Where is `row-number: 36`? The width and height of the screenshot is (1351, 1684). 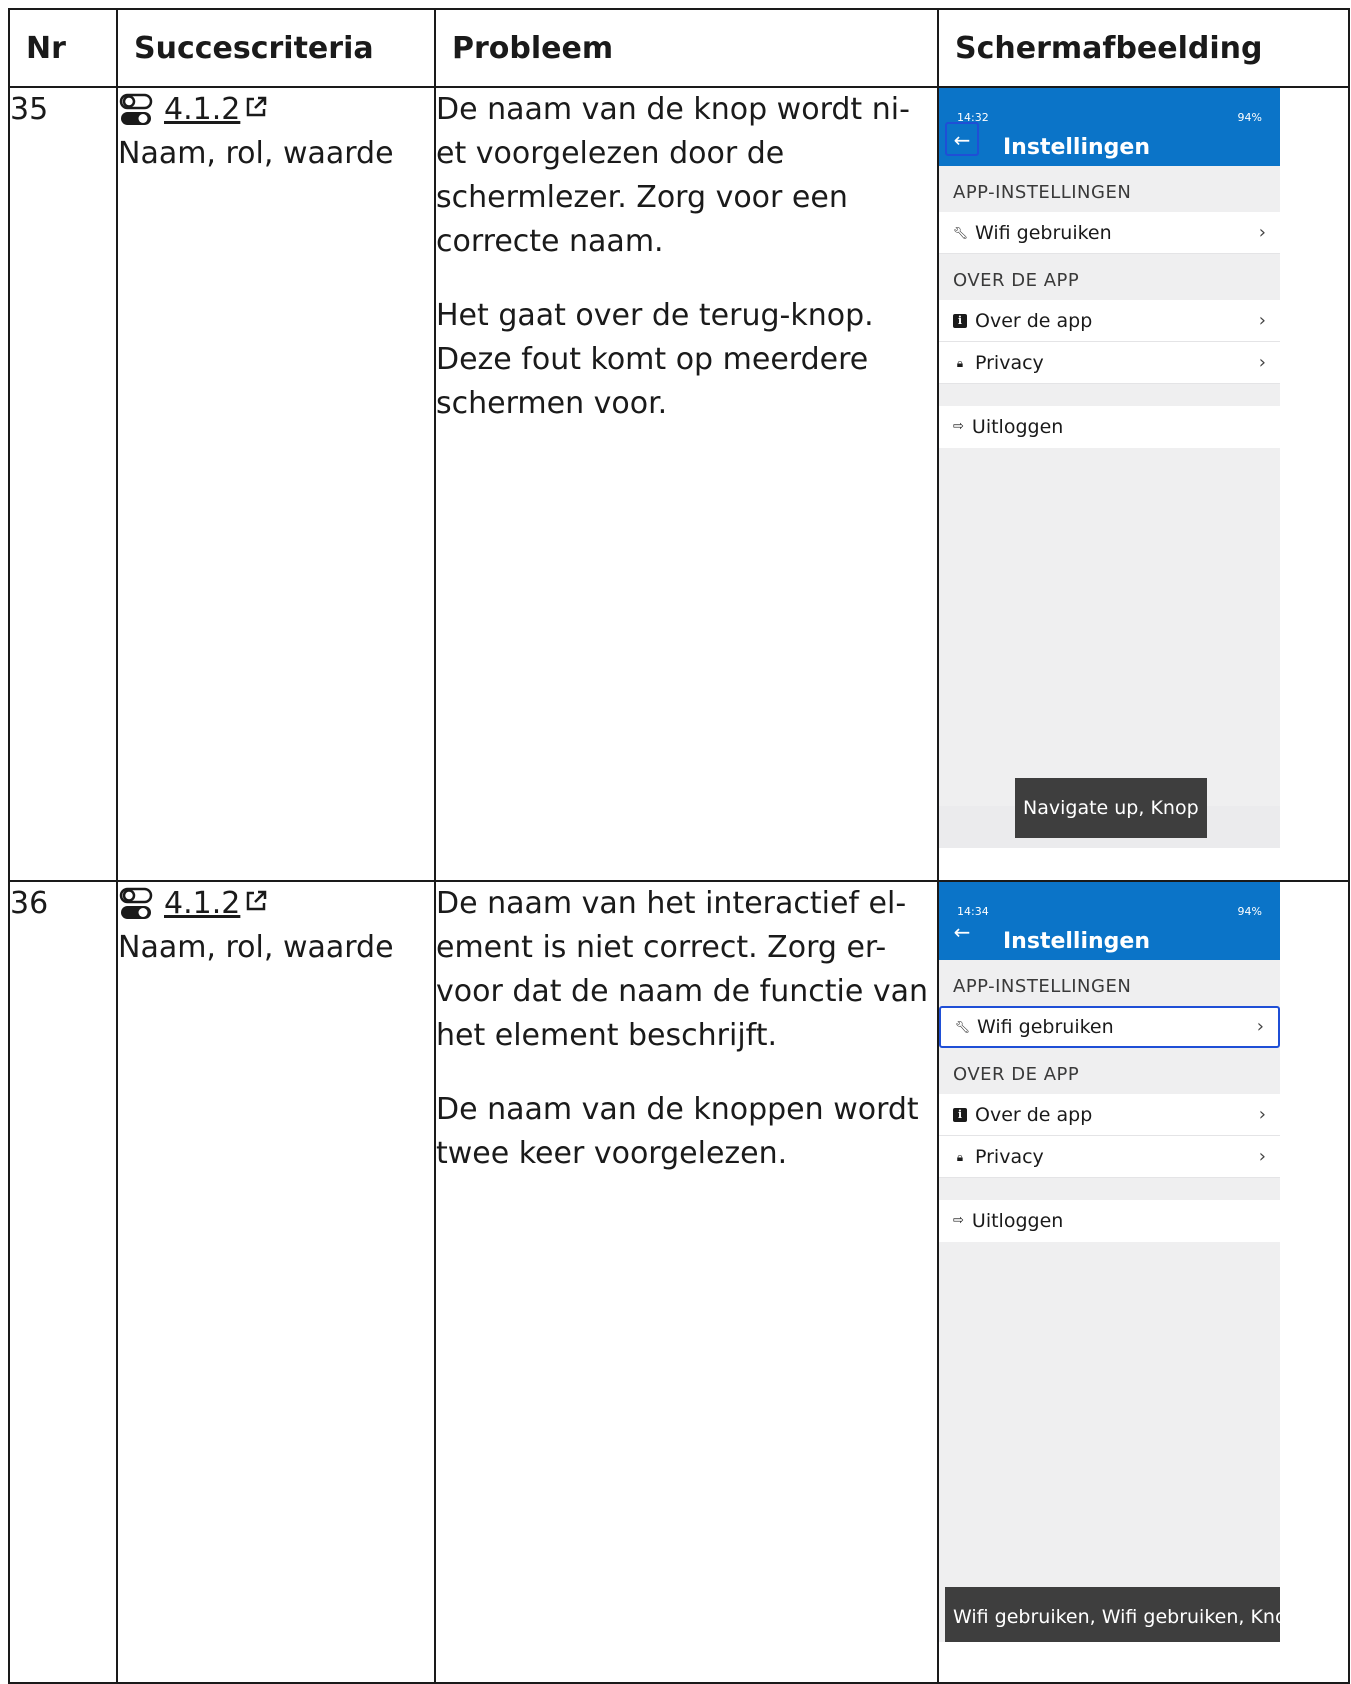 row-number: 36 is located at coordinates (63, 1282).